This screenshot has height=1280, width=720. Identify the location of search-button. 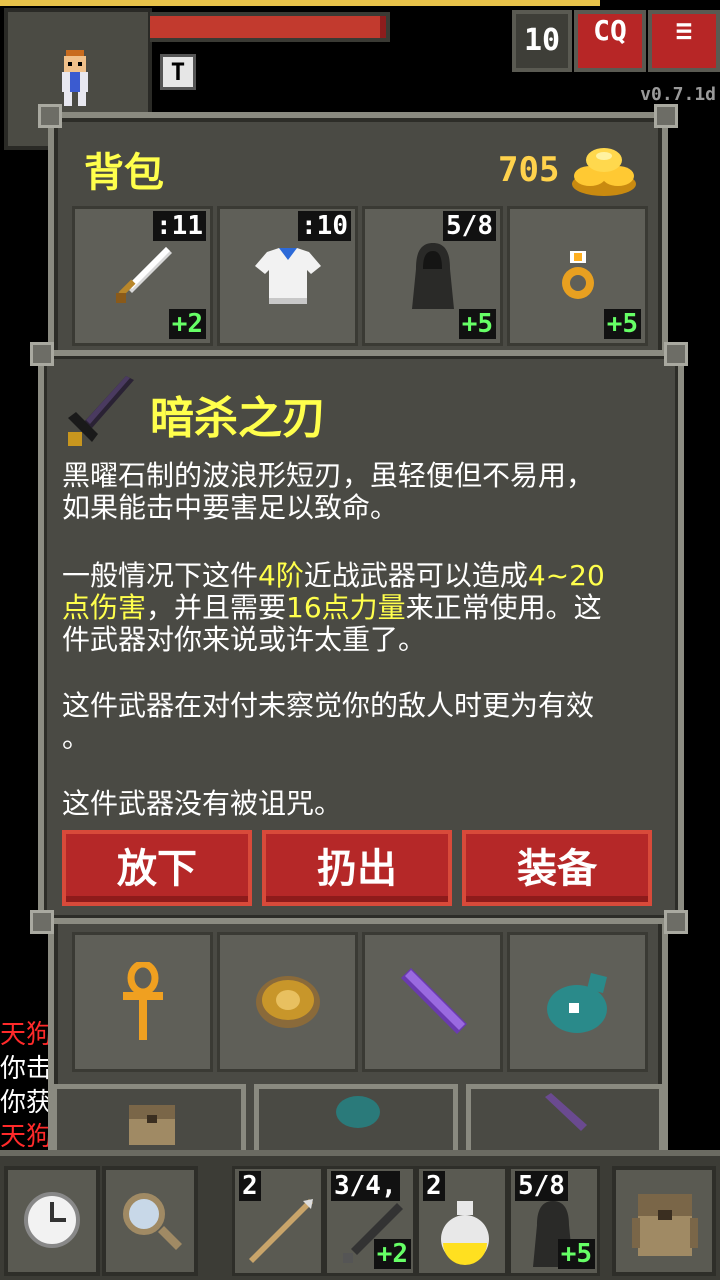
(150, 1221).